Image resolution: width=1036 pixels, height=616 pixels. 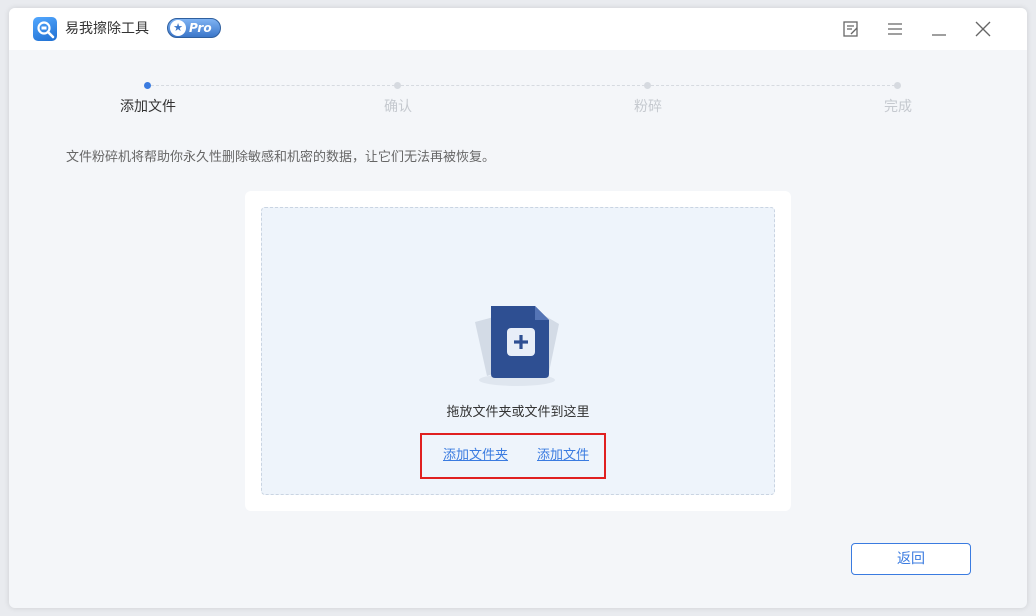 What do you see at coordinates (178, 28) in the screenshot?
I see `star-icon: ★` at bounding box center [178, 28].